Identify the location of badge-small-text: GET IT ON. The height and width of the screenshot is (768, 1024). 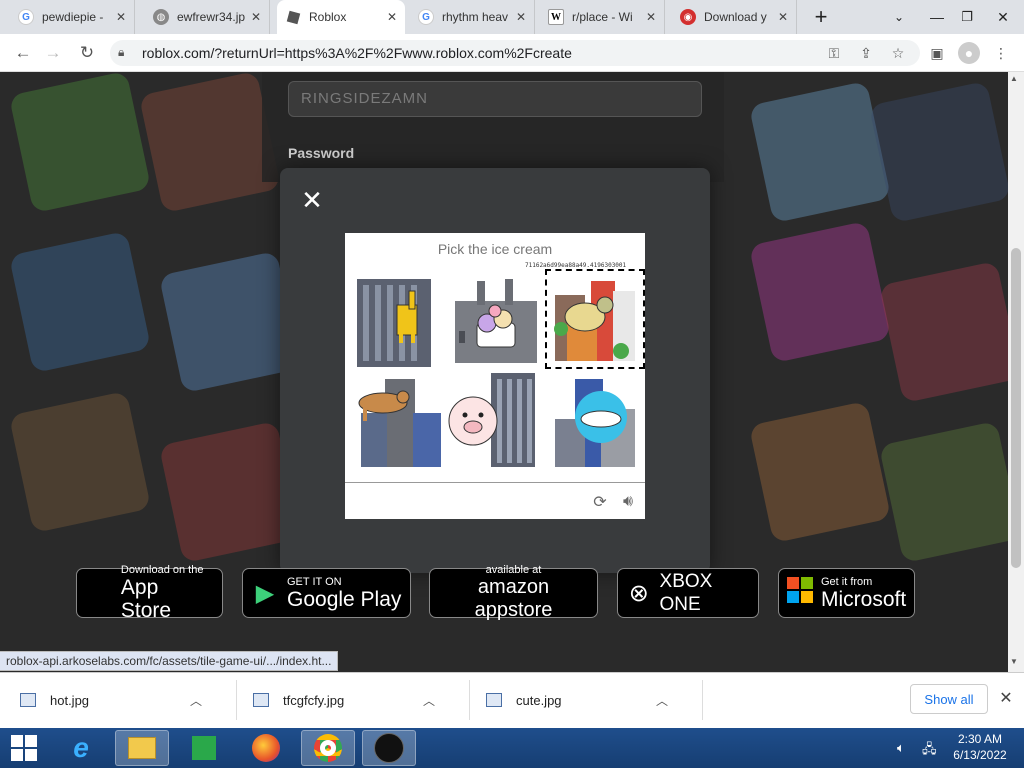
(314, 581).